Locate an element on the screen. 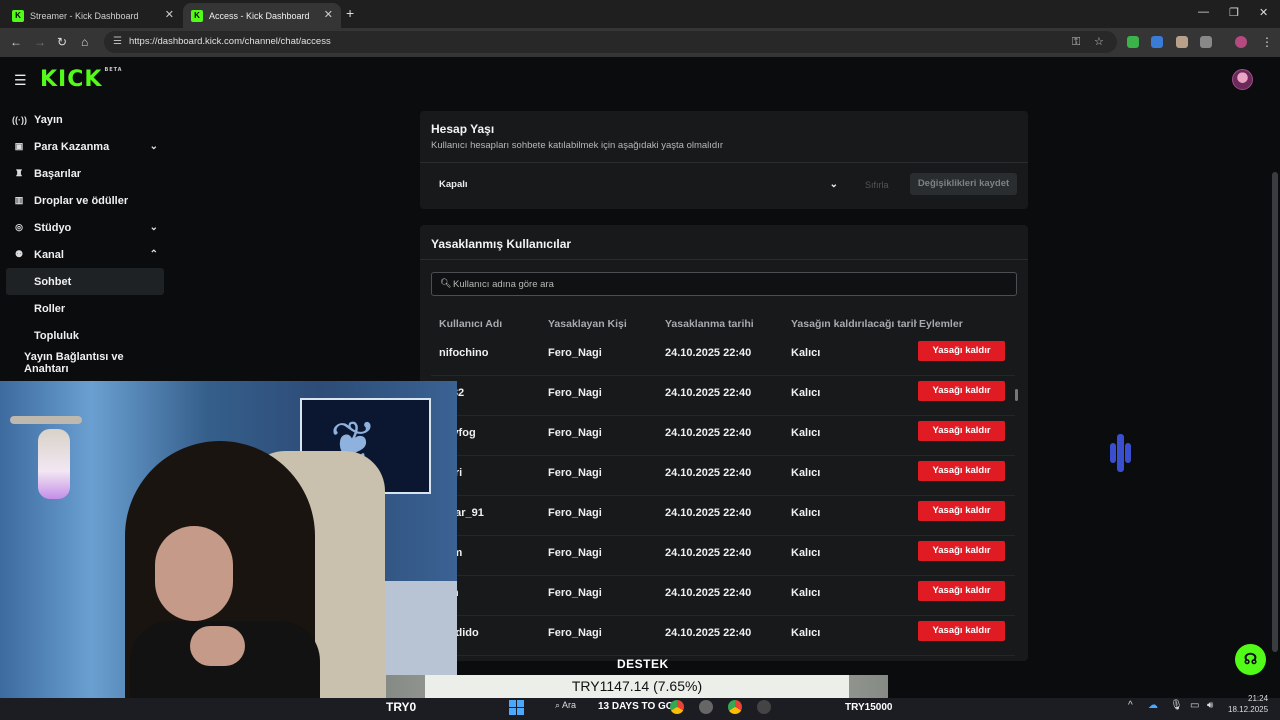  sidebar-item-studyo: ◎ Stüdyo ⌄ is located at coordinates (85, 227).